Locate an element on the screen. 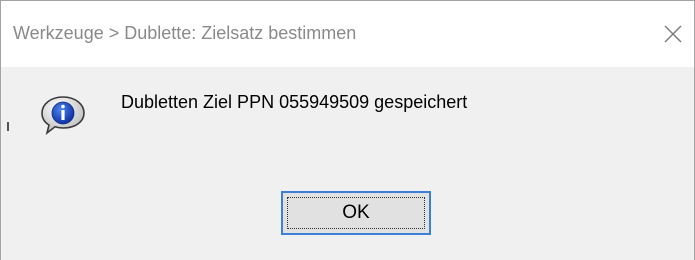  ok-button-label: OK is located at coordinates (356, 212).